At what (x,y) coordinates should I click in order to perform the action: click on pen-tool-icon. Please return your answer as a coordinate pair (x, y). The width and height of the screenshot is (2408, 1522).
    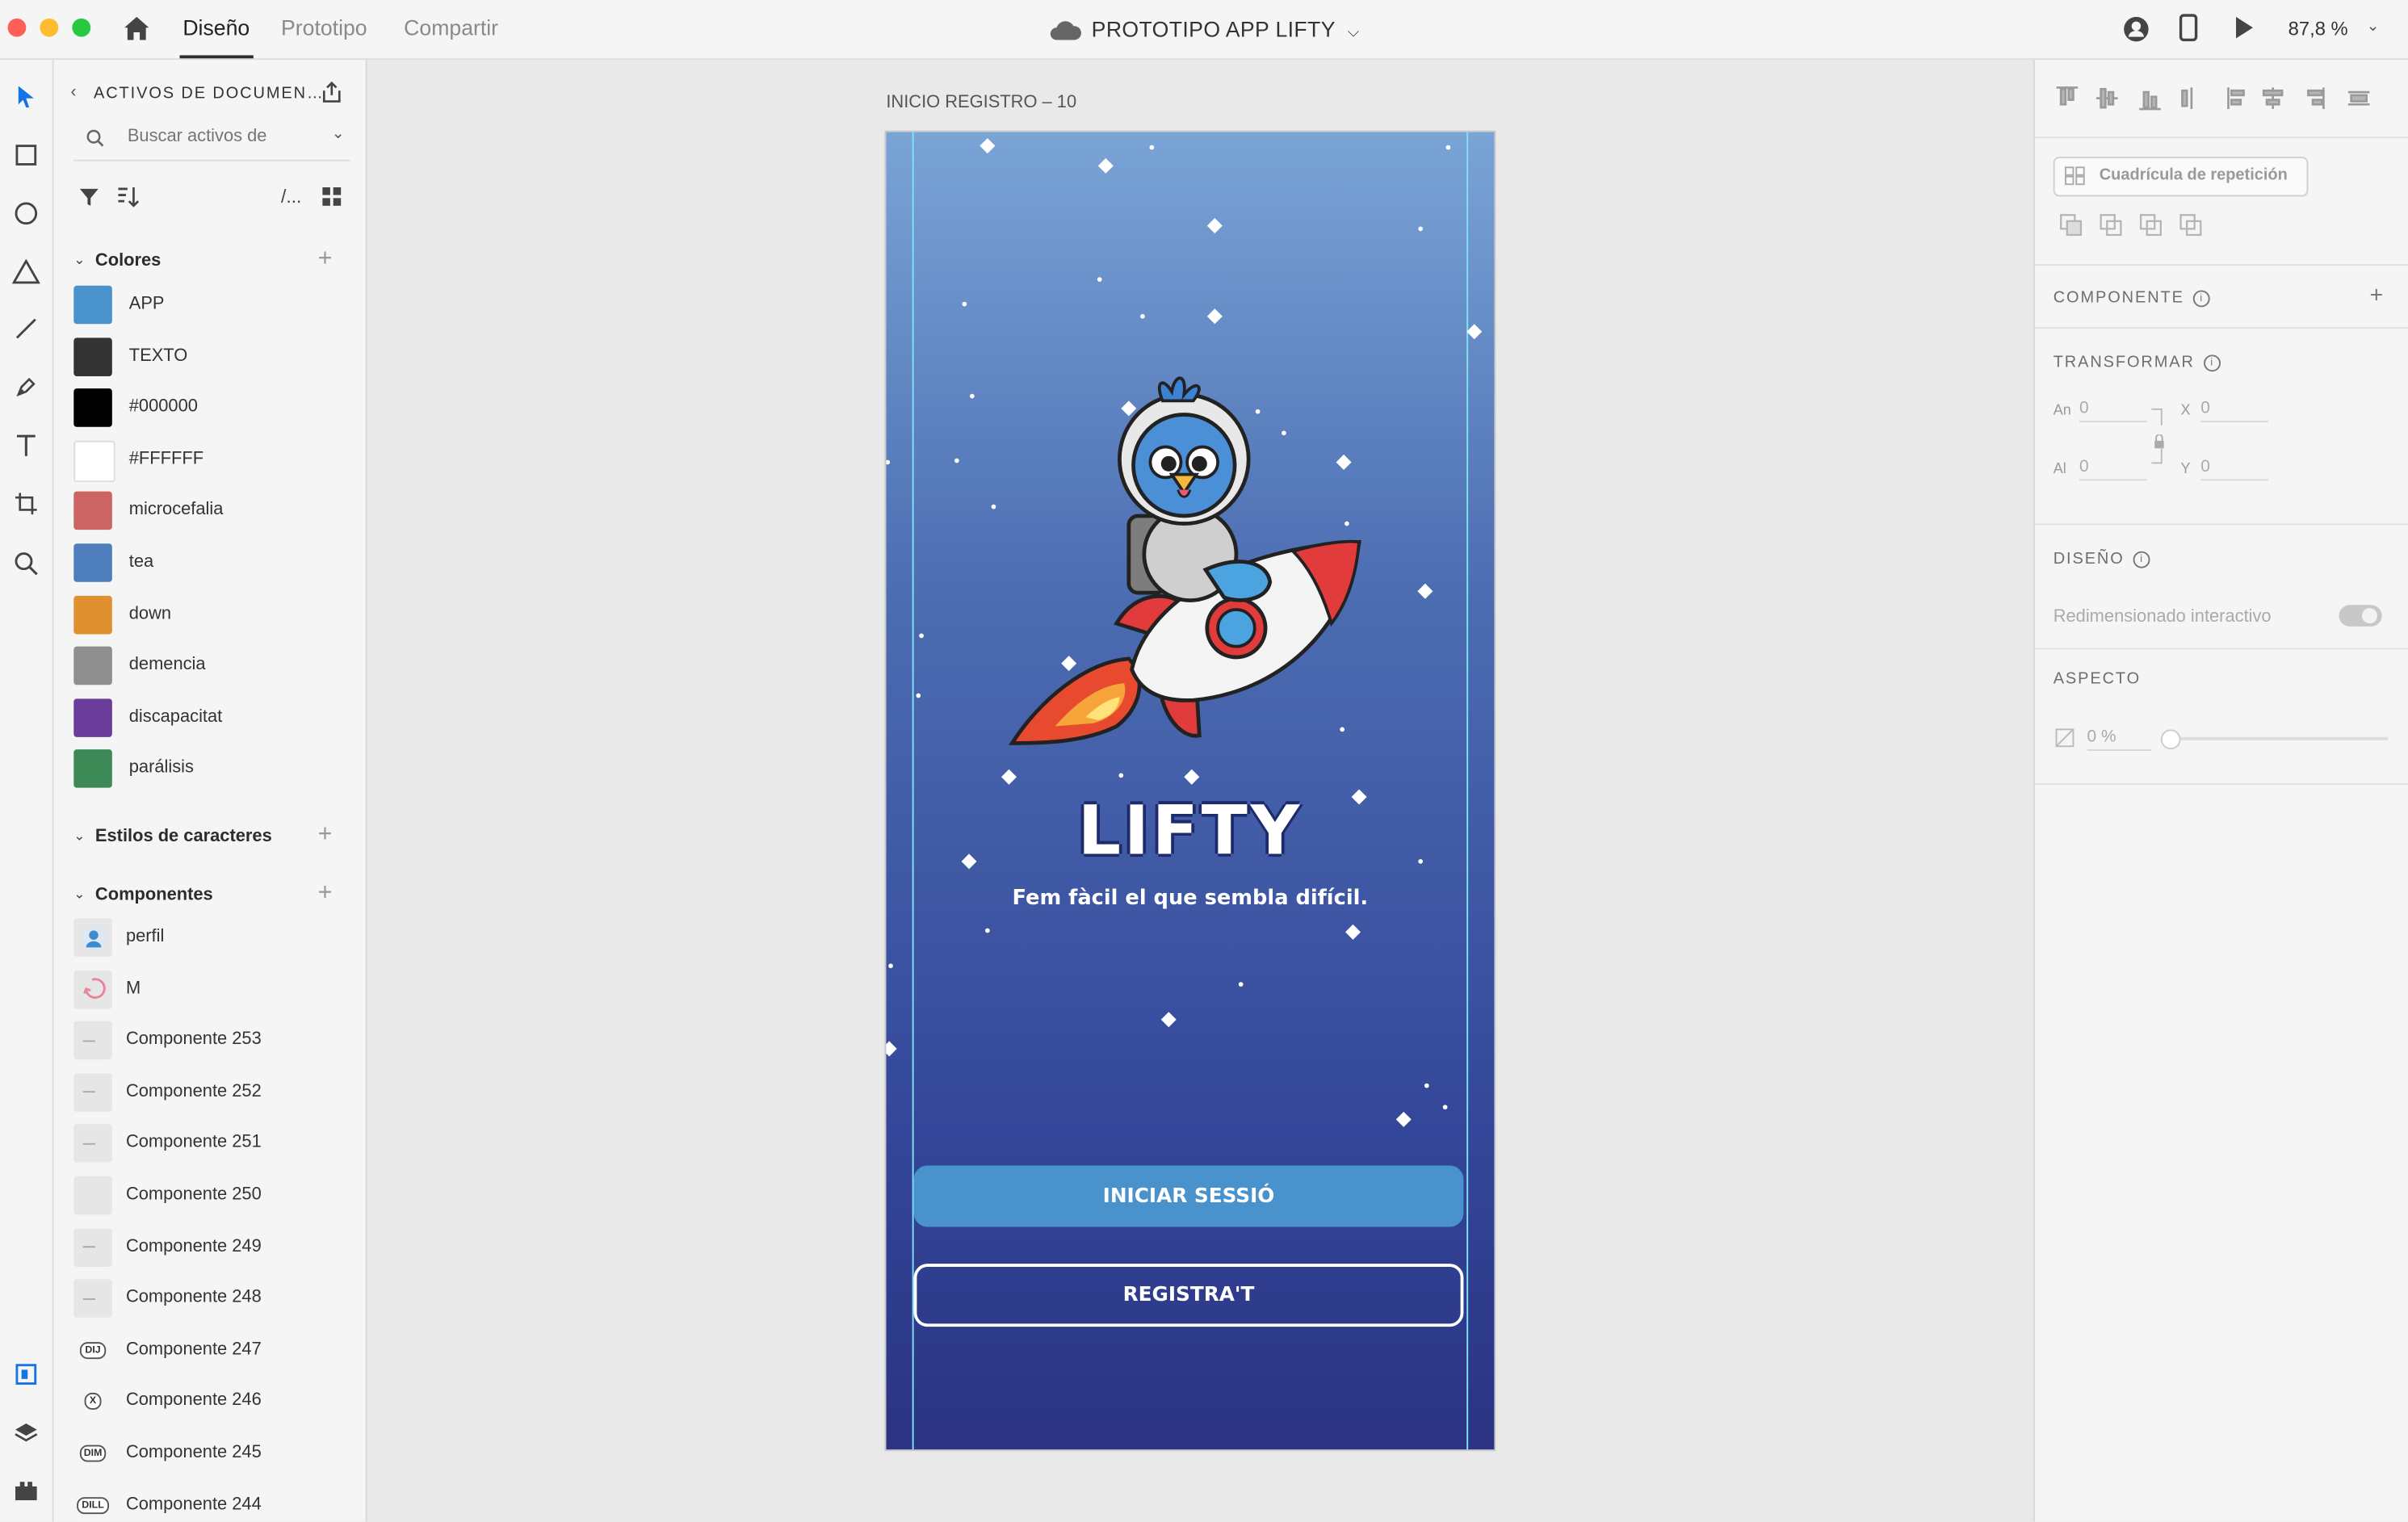
    Looking at the image, I should click on (26, 387).